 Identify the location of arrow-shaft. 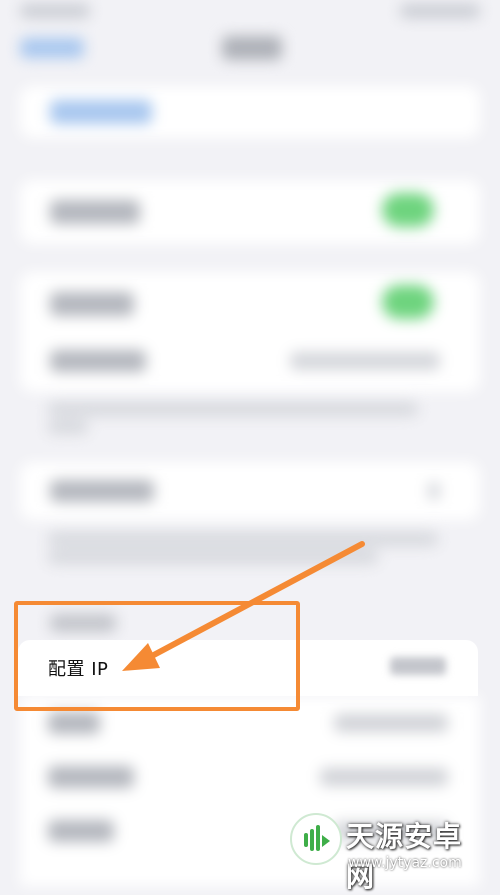
(256, 600).